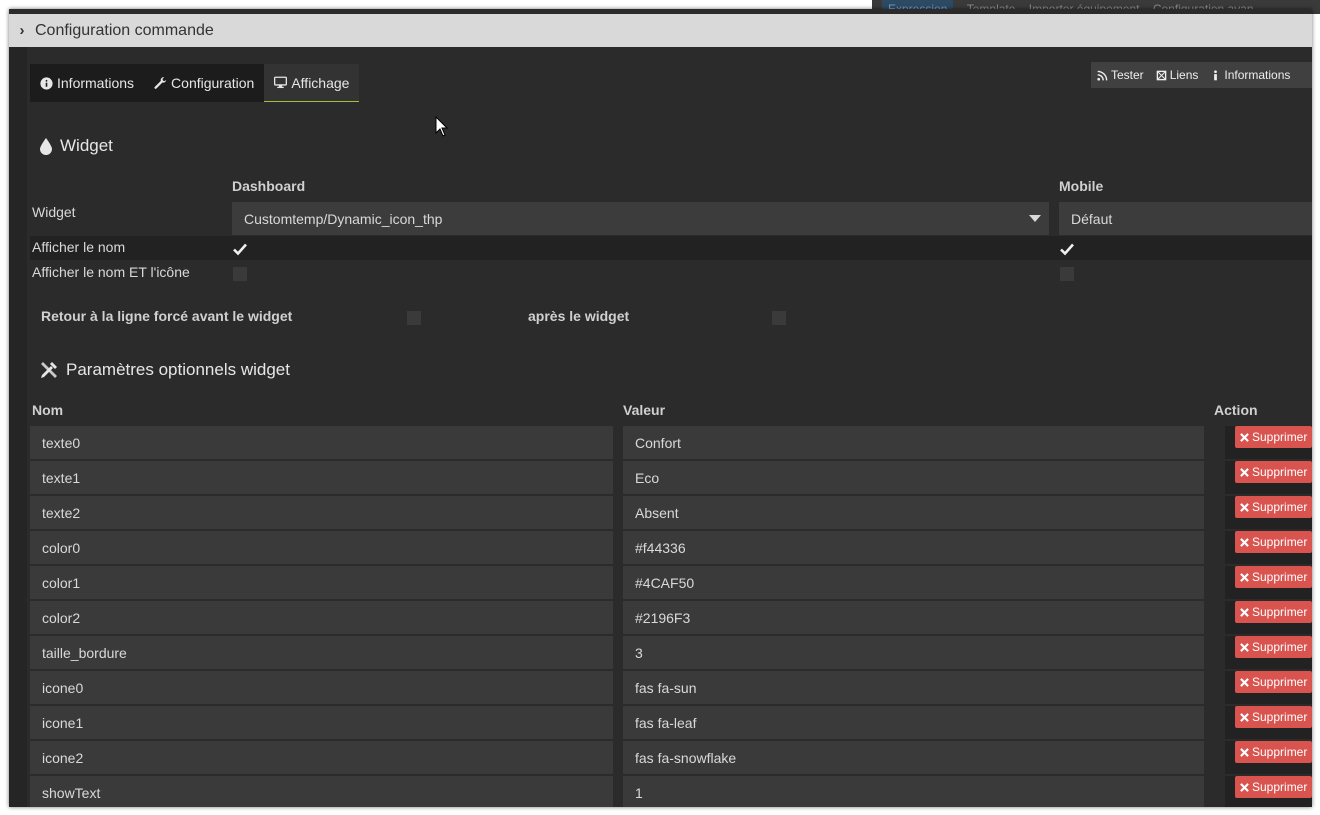 Image resolution: width=1320 pixels, height=815 pixels. Describe the element at coordinates (913, 547) in the screenshot. I see `param-value-input: #f44336` at that location.